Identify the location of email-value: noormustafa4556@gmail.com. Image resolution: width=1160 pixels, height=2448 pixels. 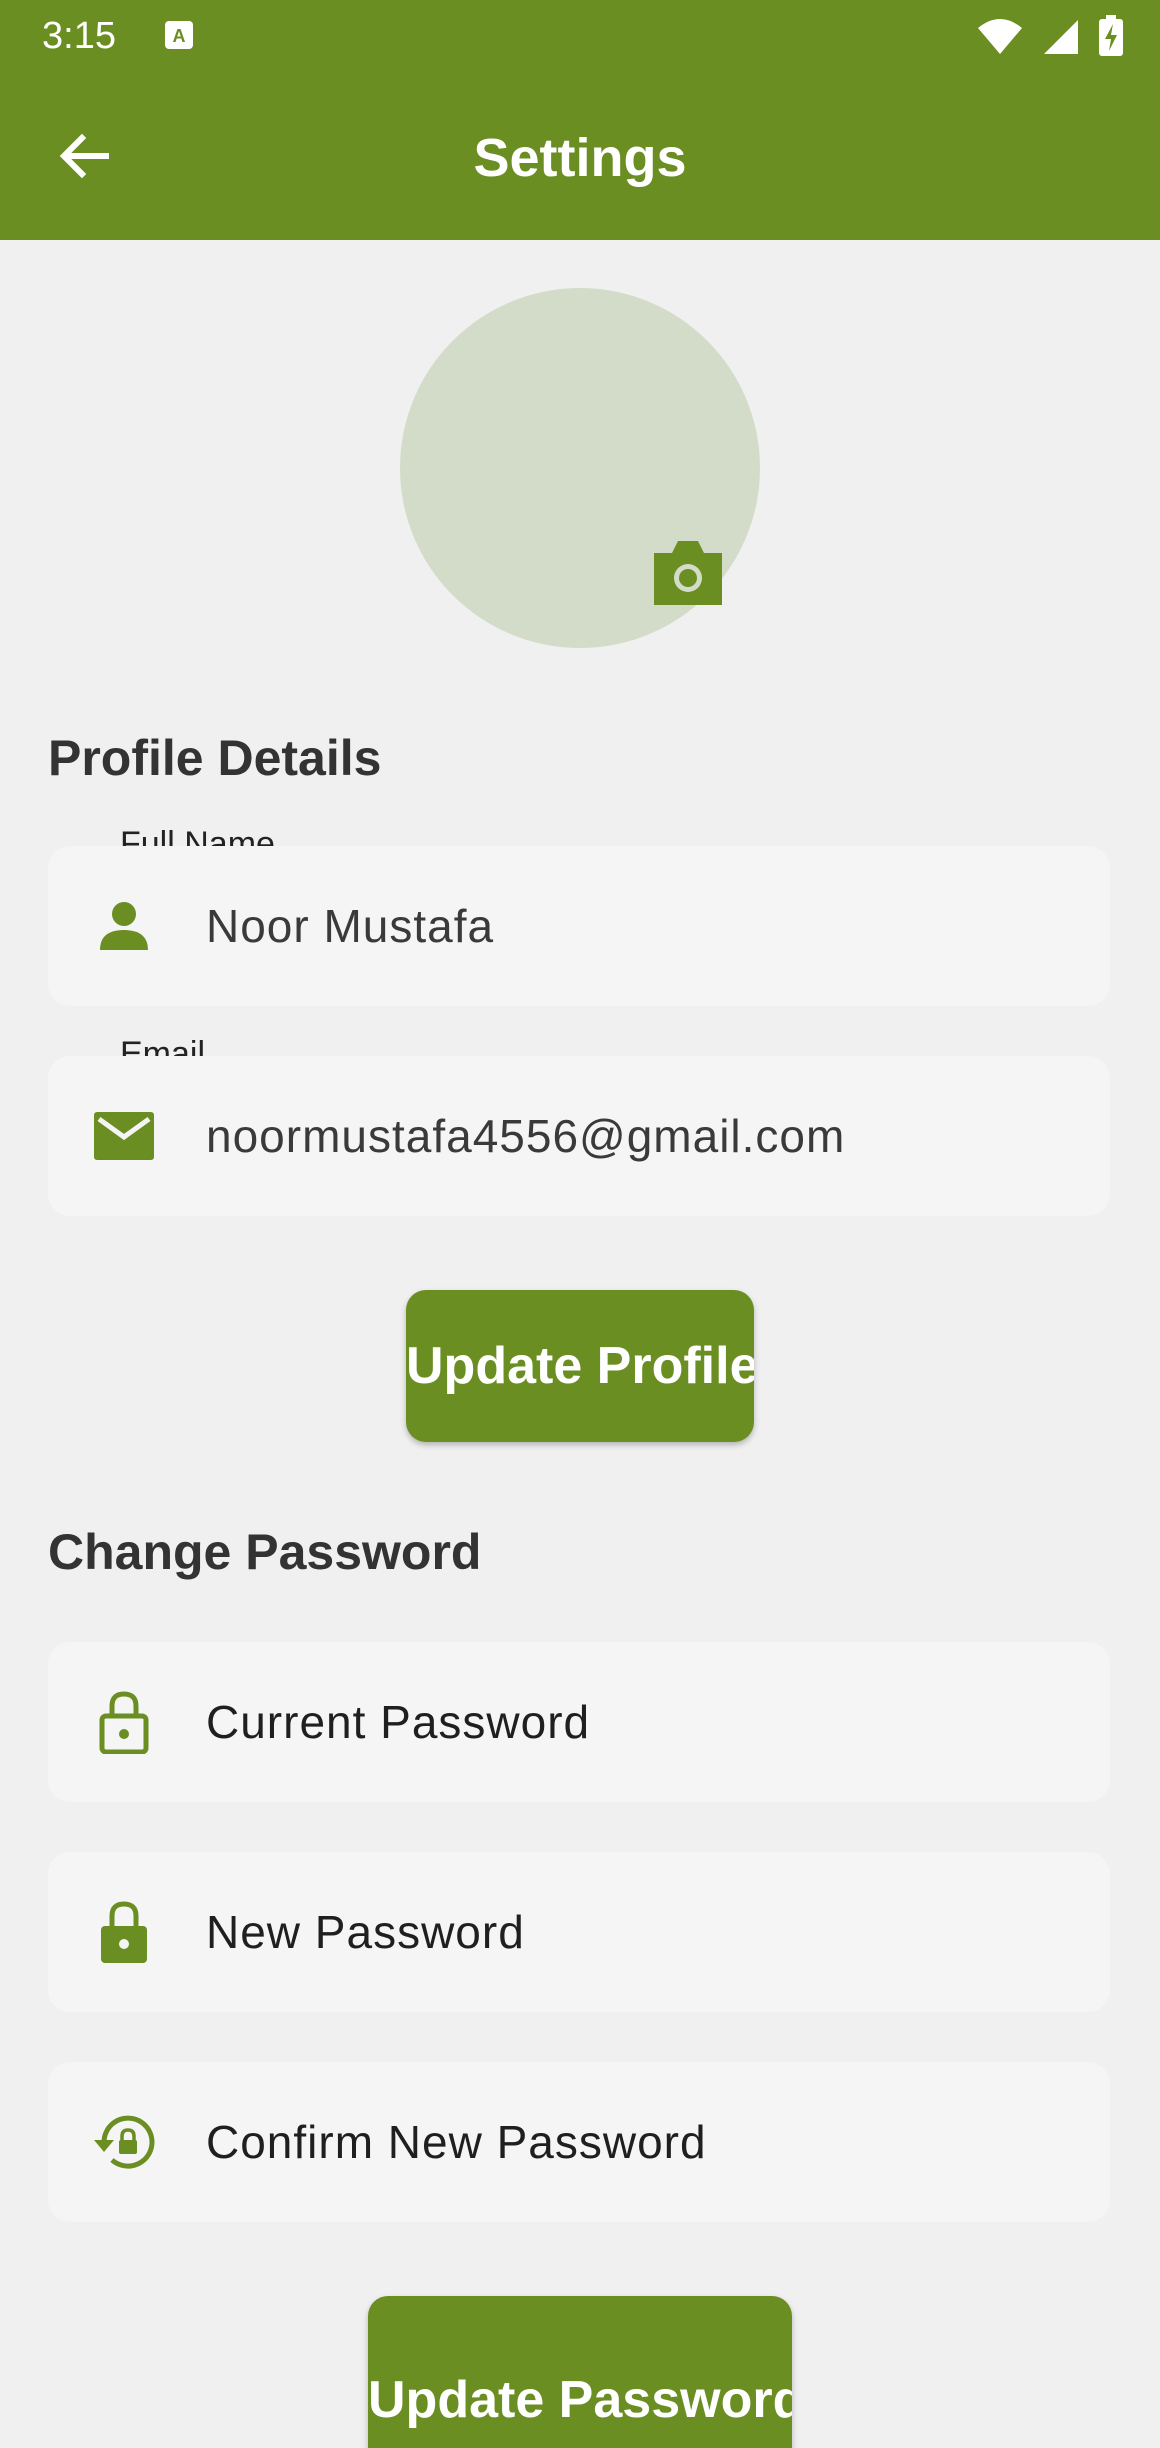
(526, 1136).